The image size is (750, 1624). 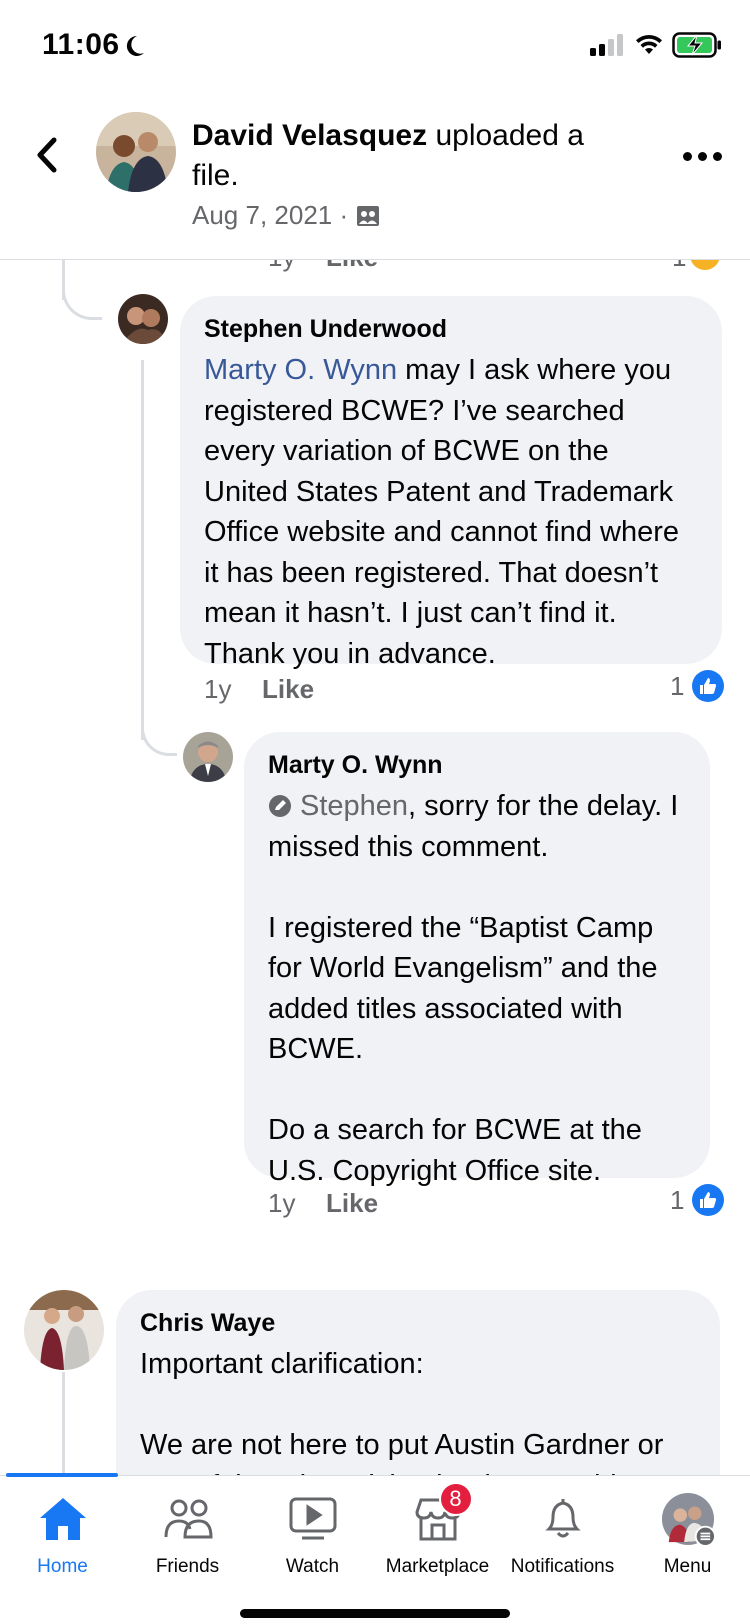 I want to click on signal-icon, so click(x=606, y=45).